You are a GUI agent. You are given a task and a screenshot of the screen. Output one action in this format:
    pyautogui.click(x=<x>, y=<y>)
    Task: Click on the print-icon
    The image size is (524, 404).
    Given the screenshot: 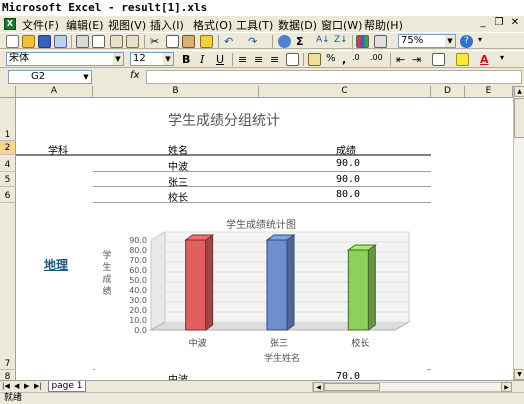 What is the action you would take?
    pyautogui.click(x=82, y=41)
    